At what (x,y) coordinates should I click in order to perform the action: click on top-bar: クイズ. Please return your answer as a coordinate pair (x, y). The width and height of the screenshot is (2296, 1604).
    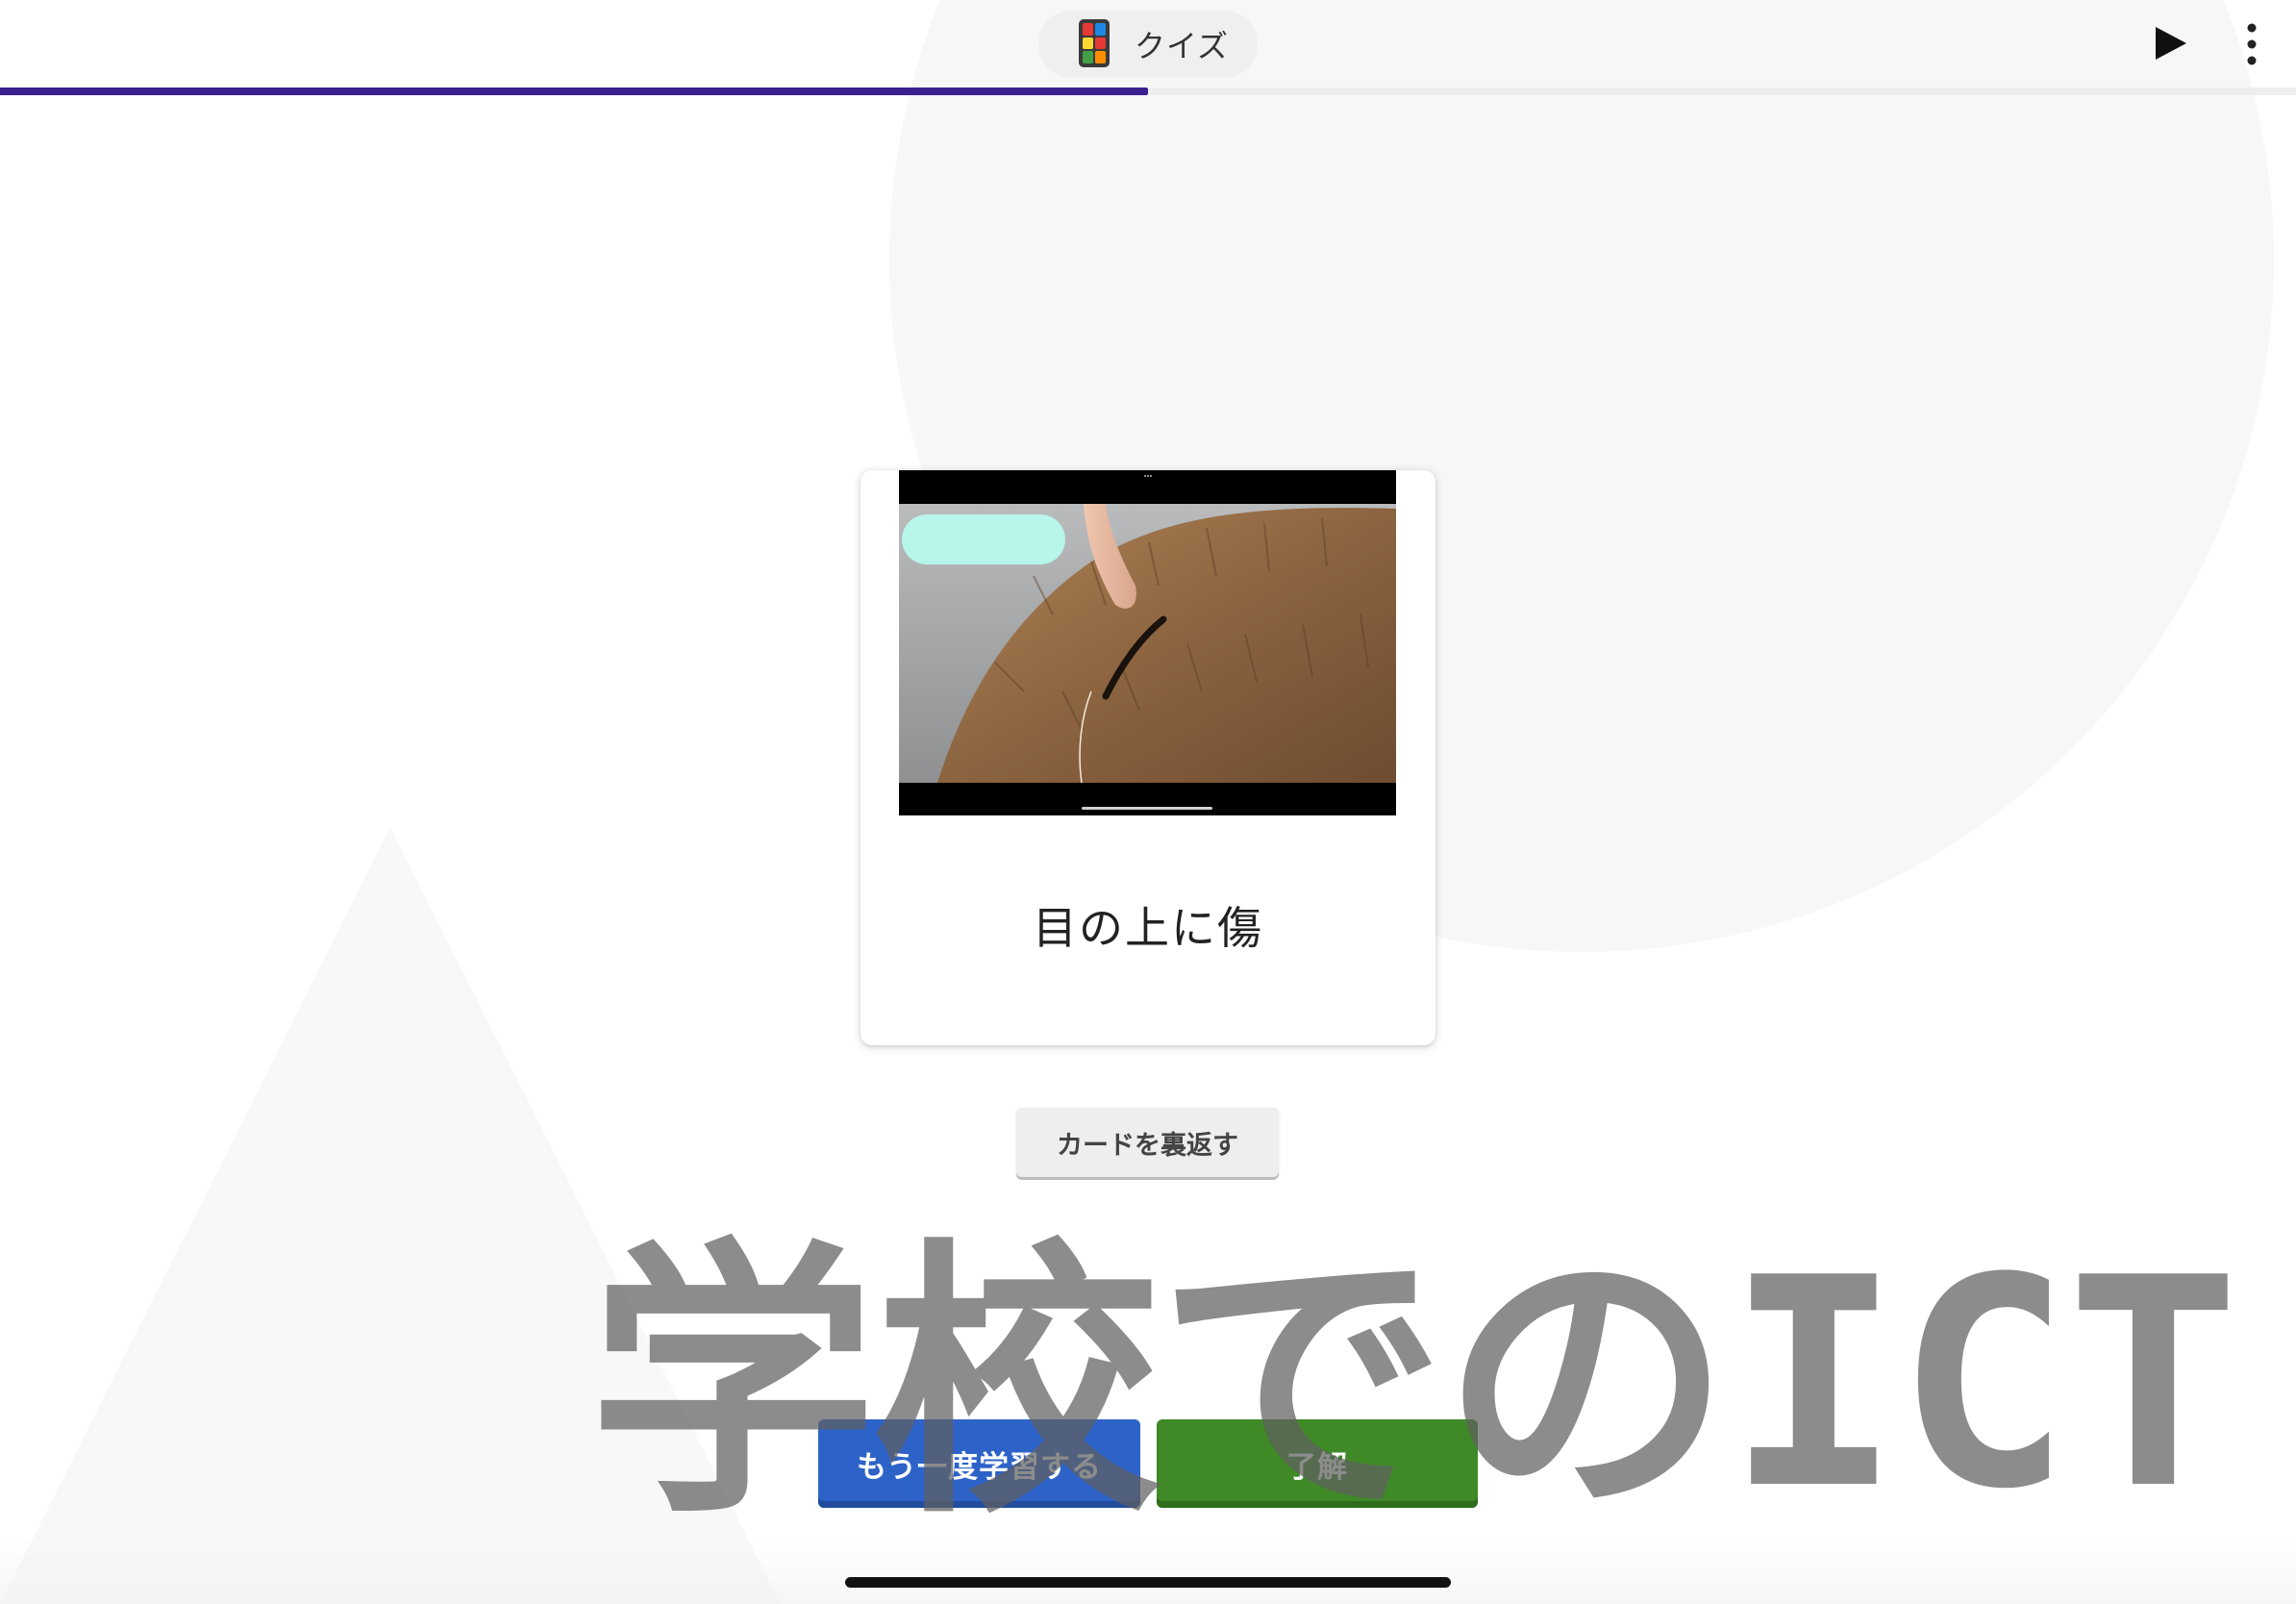
    Looking at the image, I should click on (1148, 47).